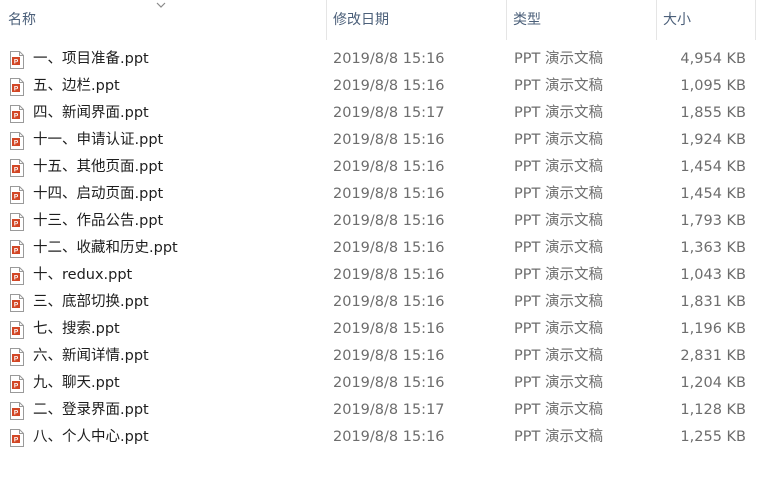  I want to click on file-name: 六、新闻详情.ppt, so click(91, 356).